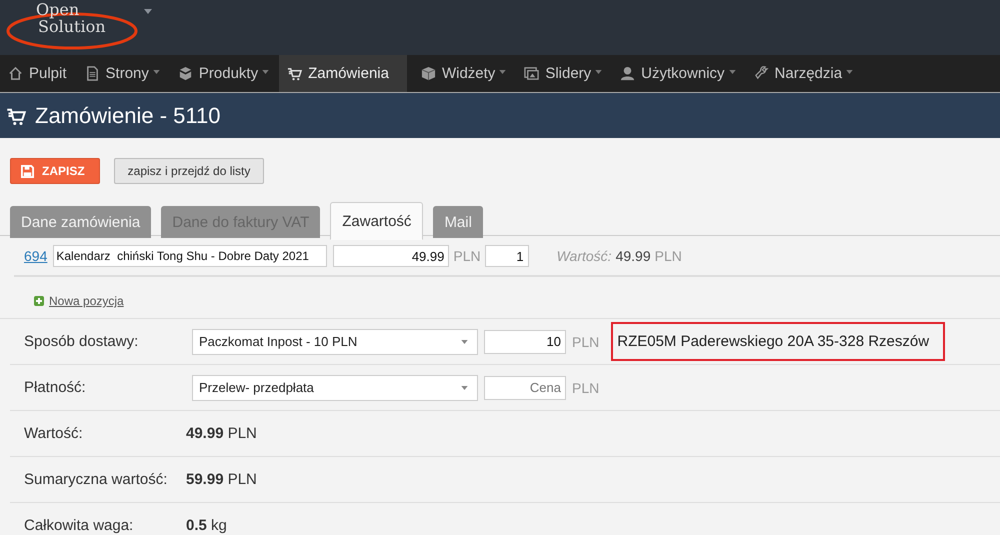 The image size is (1000, 535). Describe the element at coordinates (38, 73) in the screenshot. I see `nav-item: Pulpit` at that location.